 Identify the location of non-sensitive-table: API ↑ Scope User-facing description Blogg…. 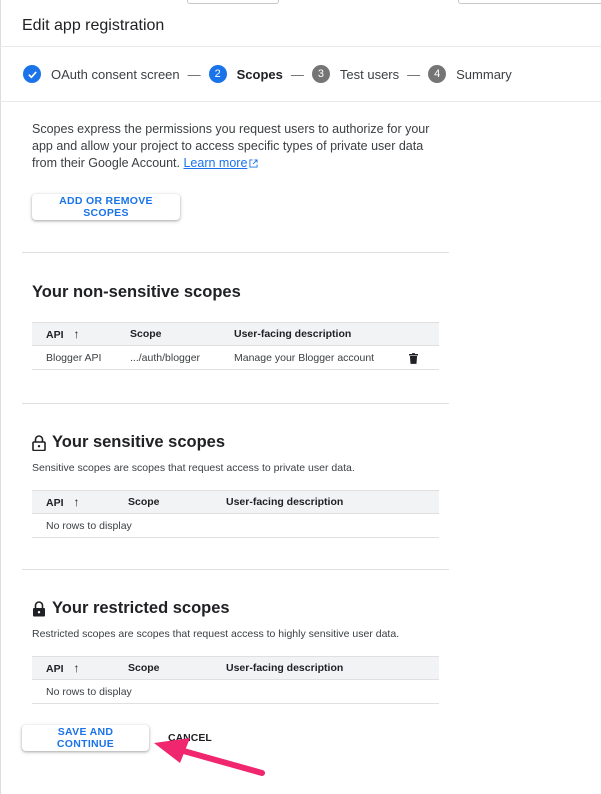
(235, 346).